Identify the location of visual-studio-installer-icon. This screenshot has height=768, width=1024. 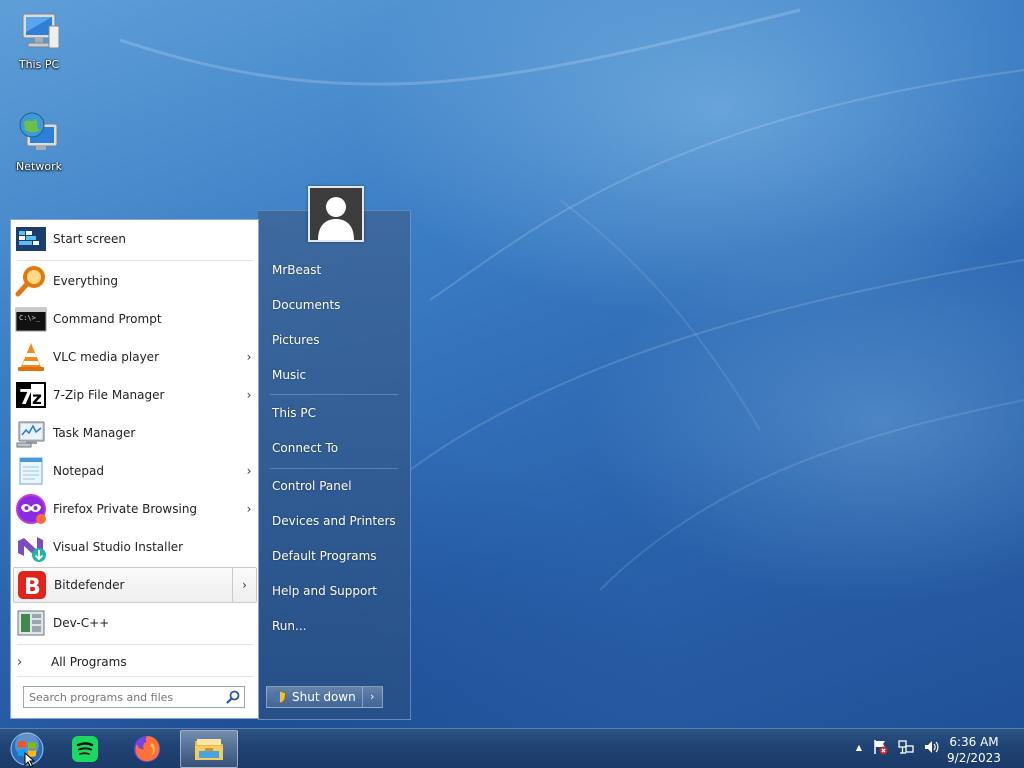
(31, 547).